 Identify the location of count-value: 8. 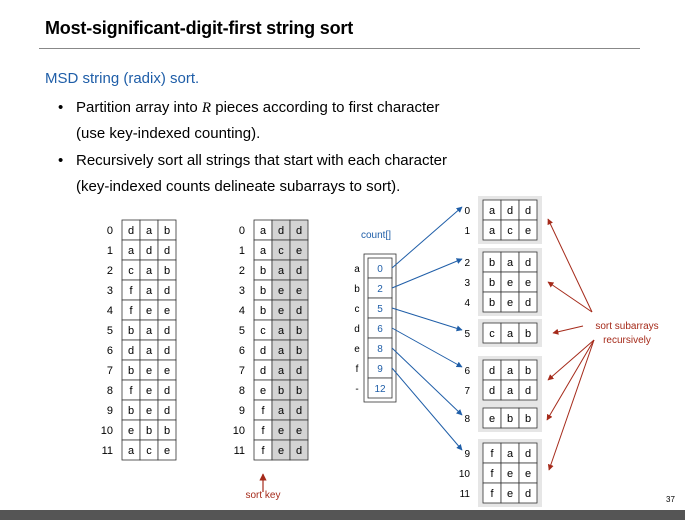
(380, 349).